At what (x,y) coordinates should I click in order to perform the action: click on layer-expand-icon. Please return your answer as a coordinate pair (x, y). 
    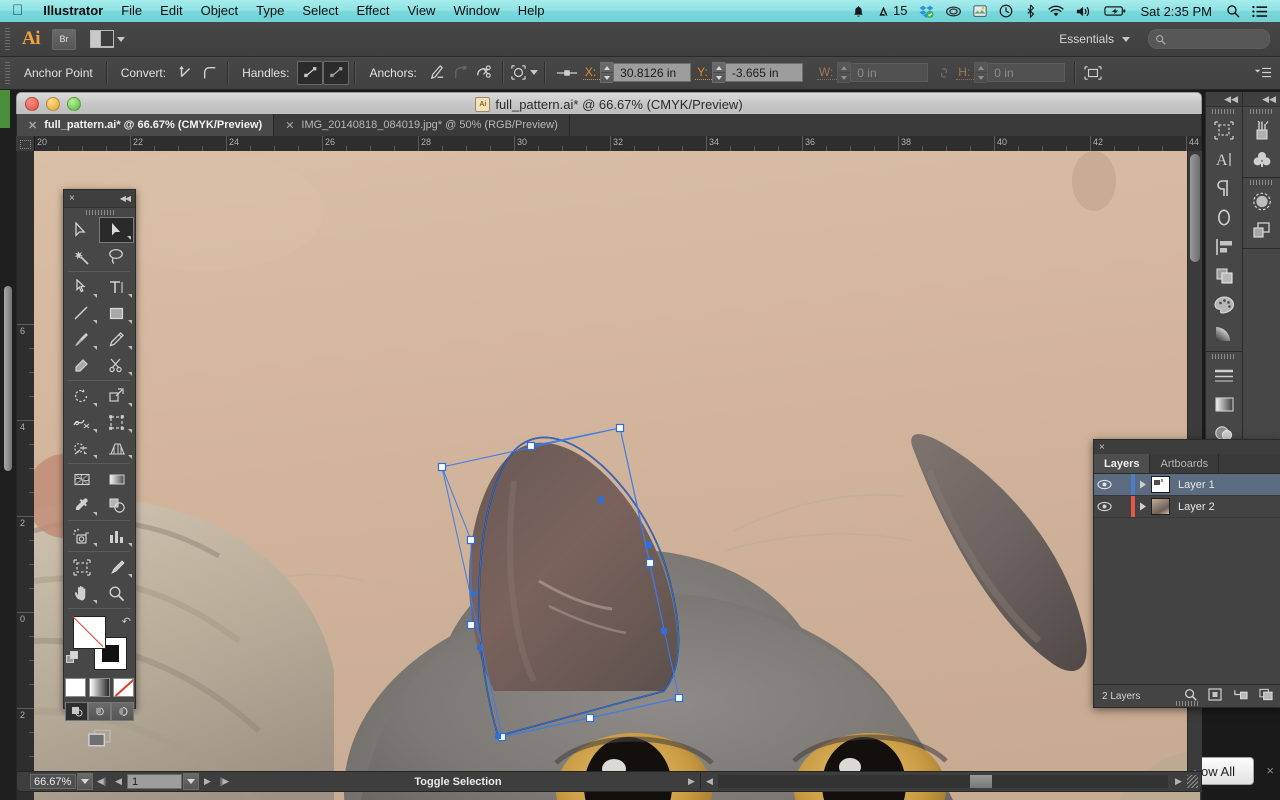
    Looking at the image, I should click on (1143, 484).